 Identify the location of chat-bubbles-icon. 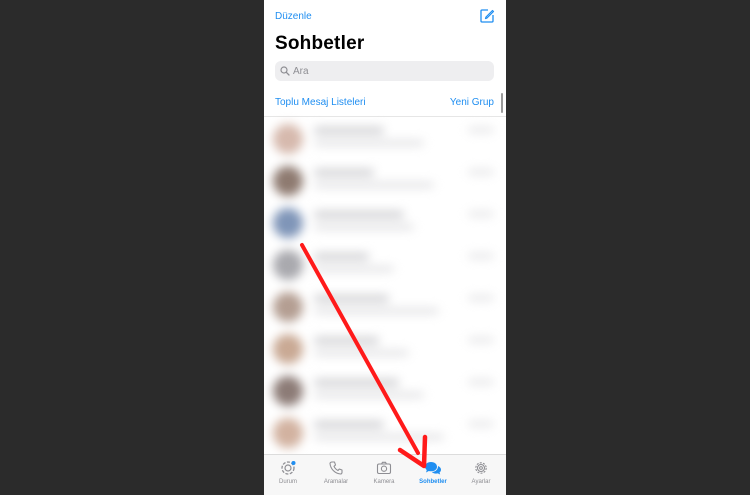
(433, 468).